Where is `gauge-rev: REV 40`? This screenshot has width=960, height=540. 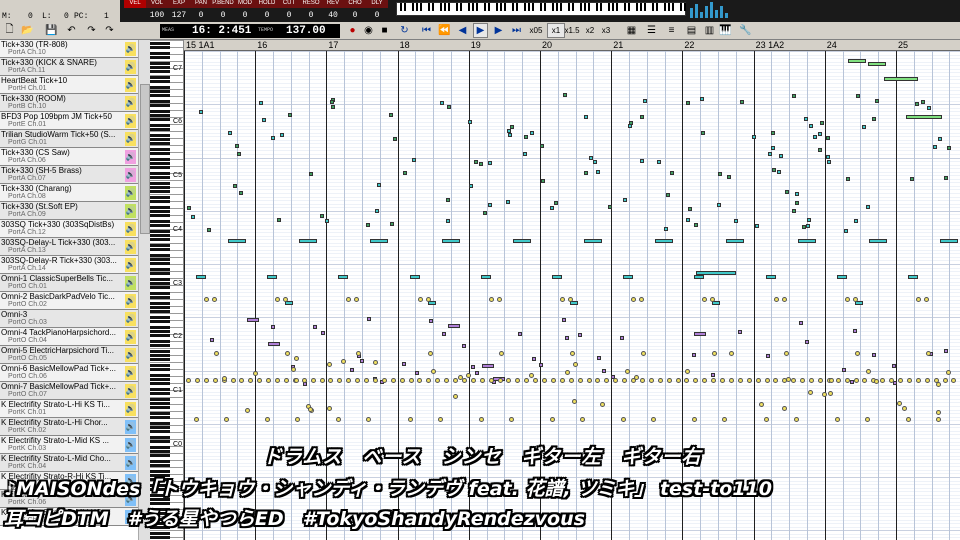 gauge-rev: REV 40 is located at coordinates (333, 11).